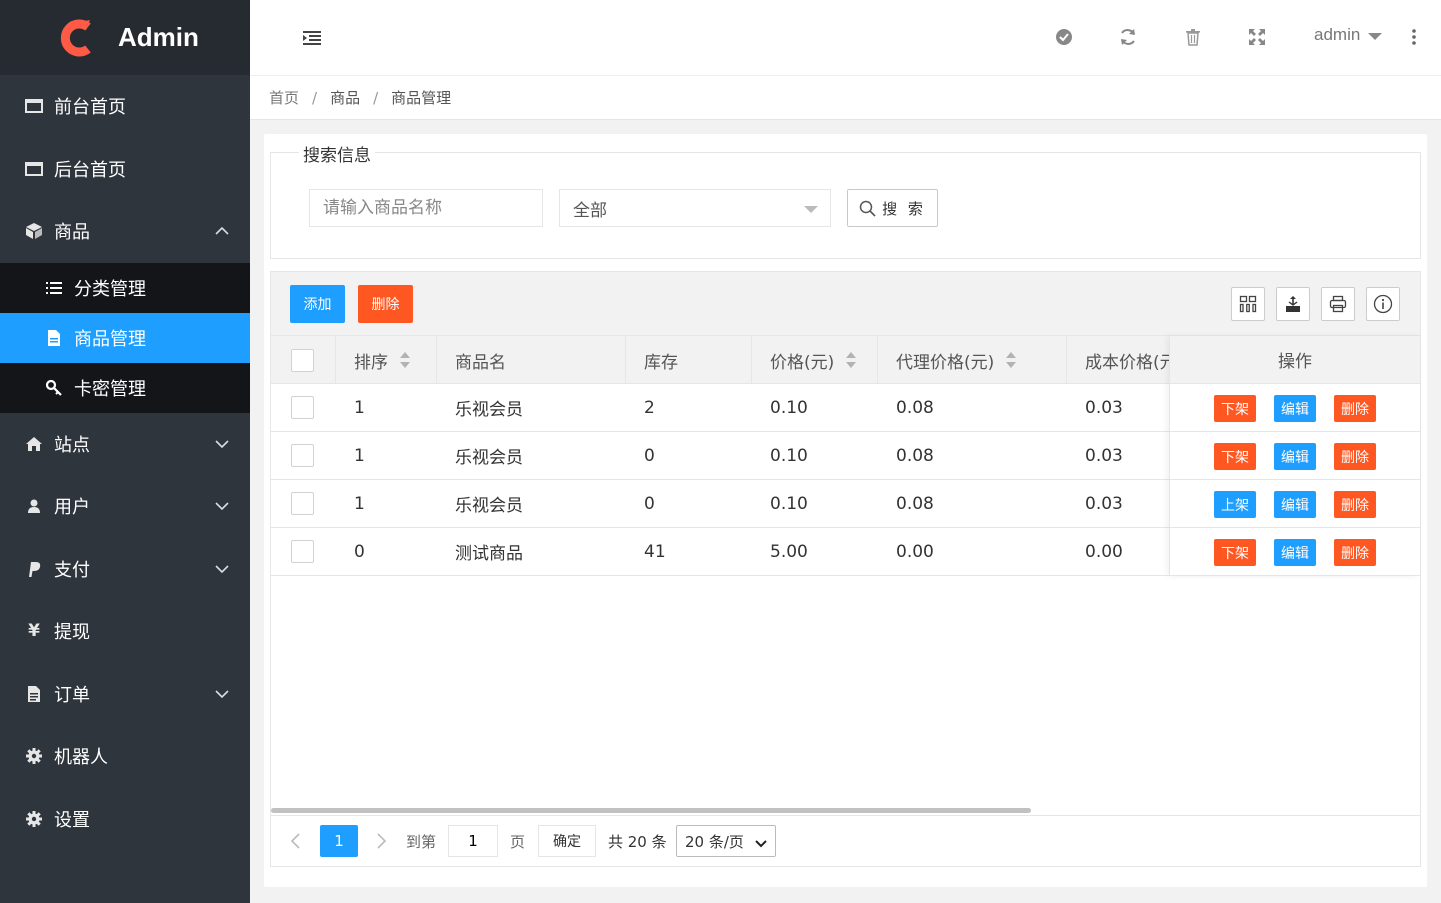 The image size is (1441, 903). What do you see at coordinates (1348, 35) in the screenshot?
I see `user-menu: admin` at bounding box center [1348, 35].